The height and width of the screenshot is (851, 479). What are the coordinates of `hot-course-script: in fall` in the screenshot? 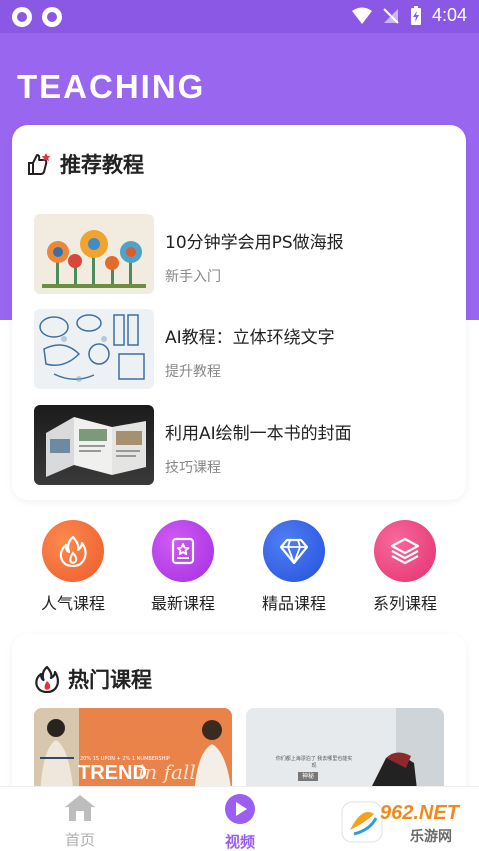 It's located at (167, 772).